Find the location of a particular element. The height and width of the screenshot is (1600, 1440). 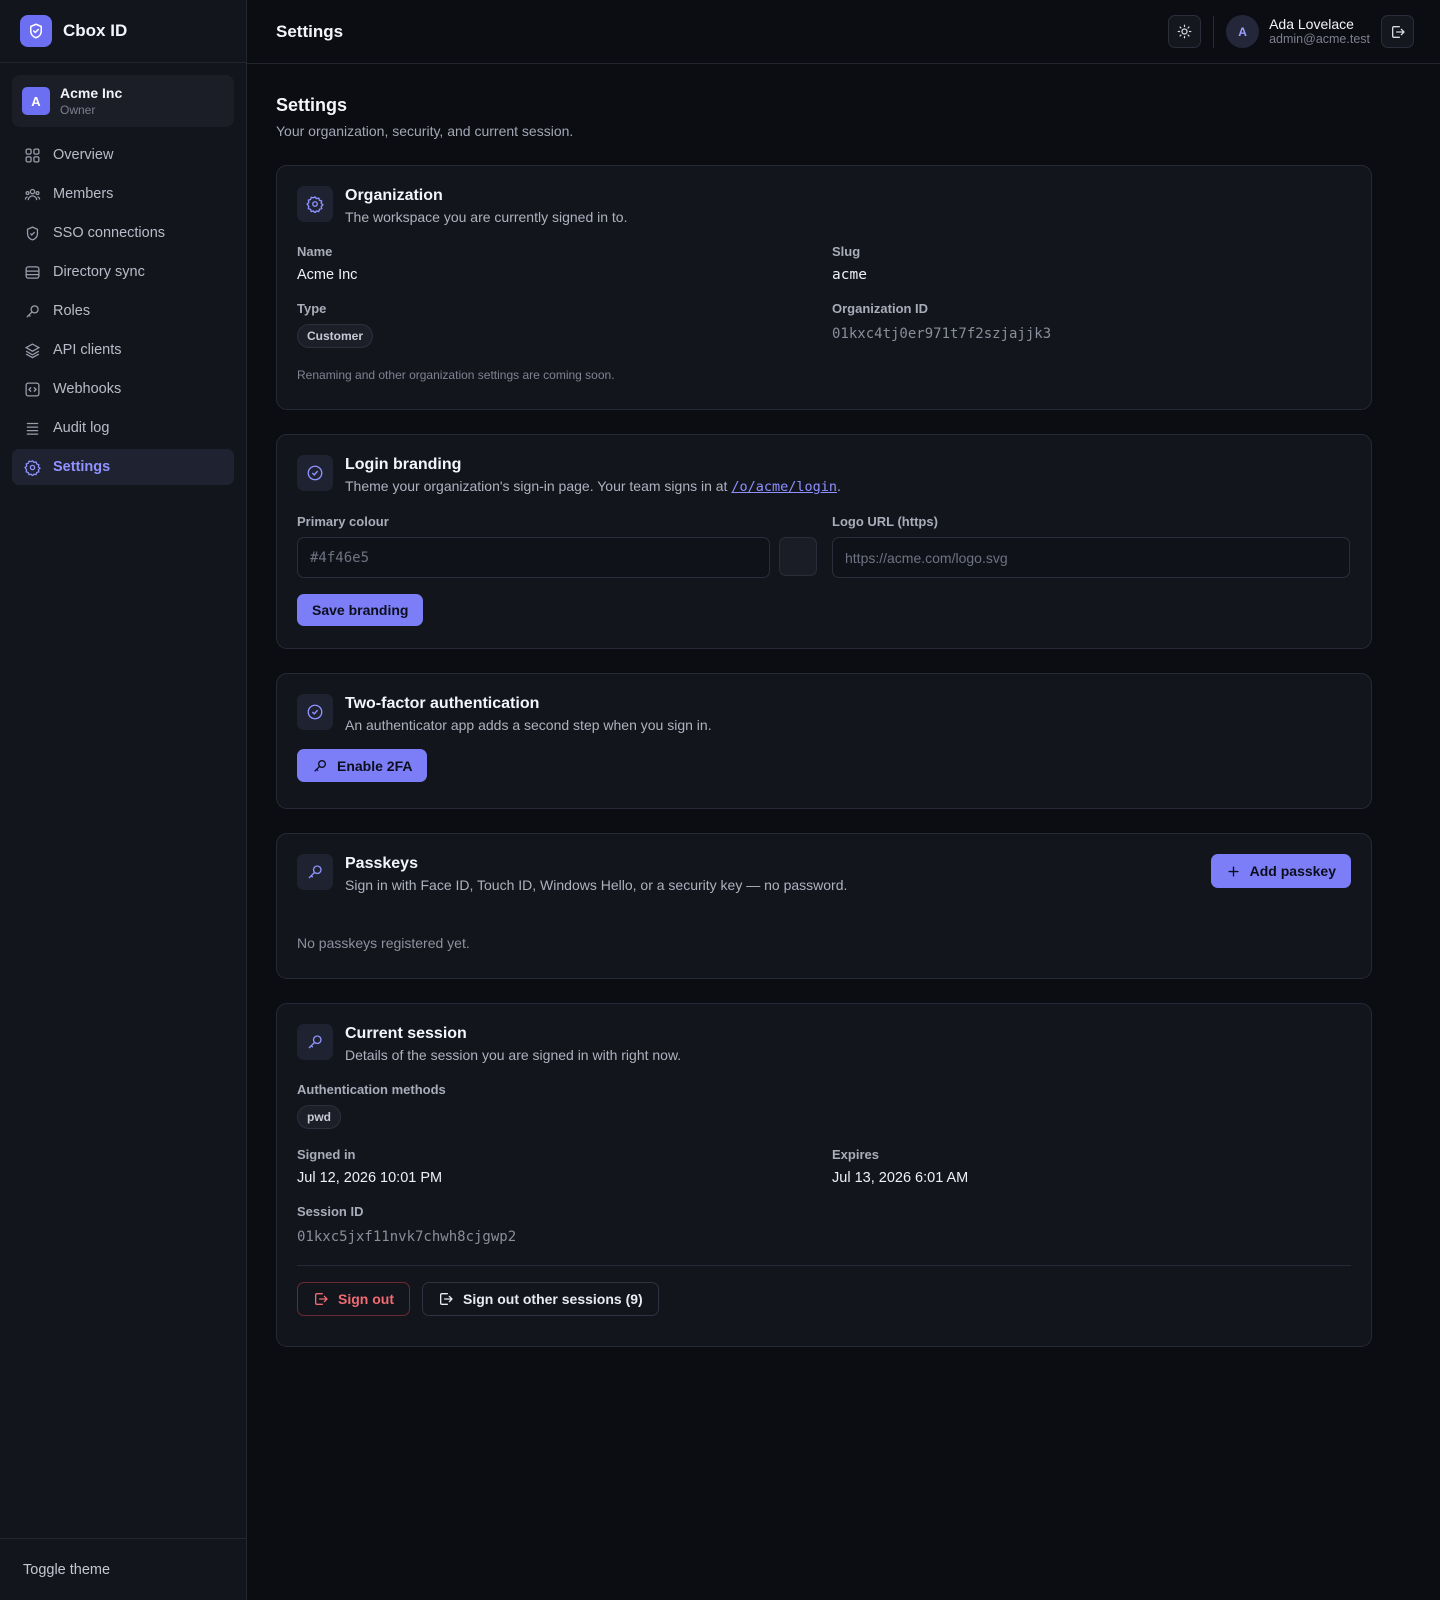

sign-out-other-sessions-label: Sign out other sessions (9) is located at coordinates (553, 1299).